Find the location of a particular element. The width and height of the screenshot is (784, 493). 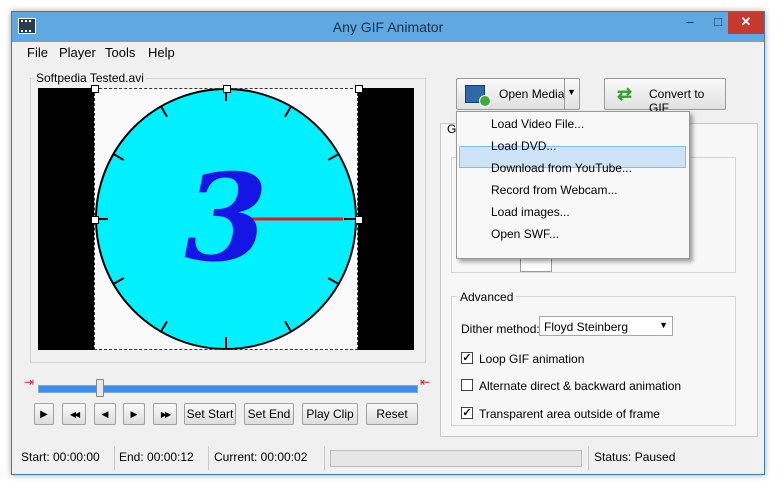

convert-to-gif-button: ⇄ Convert to GIF is located at coordinates (665, 96).